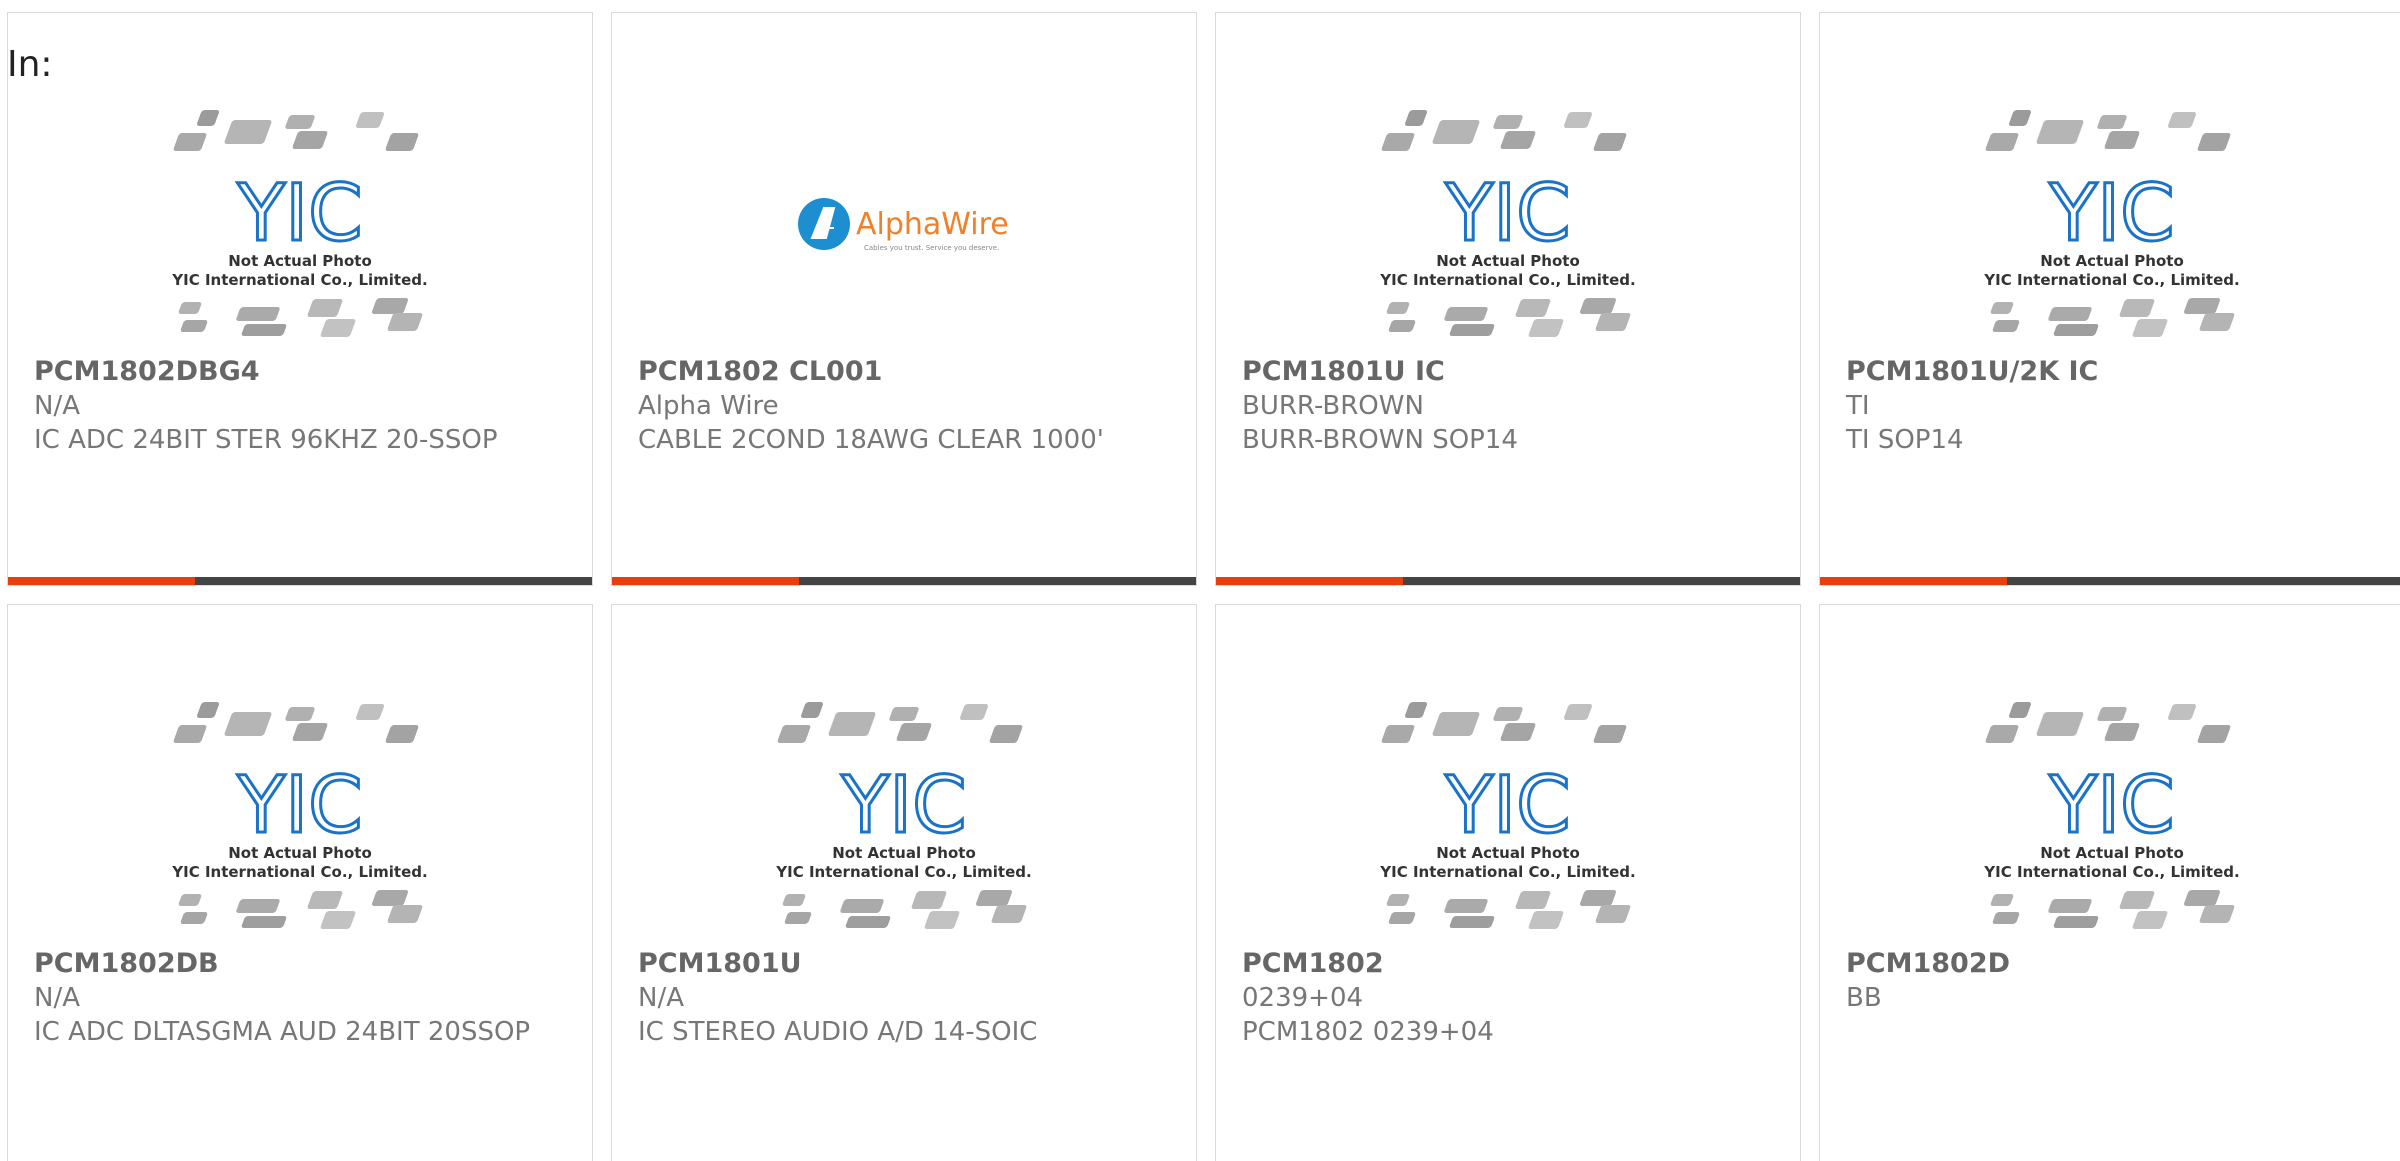  What do you see at coordinates (30, 64) in the screenshot?
I see `in-label: In:` at bounding box center [30, 64].